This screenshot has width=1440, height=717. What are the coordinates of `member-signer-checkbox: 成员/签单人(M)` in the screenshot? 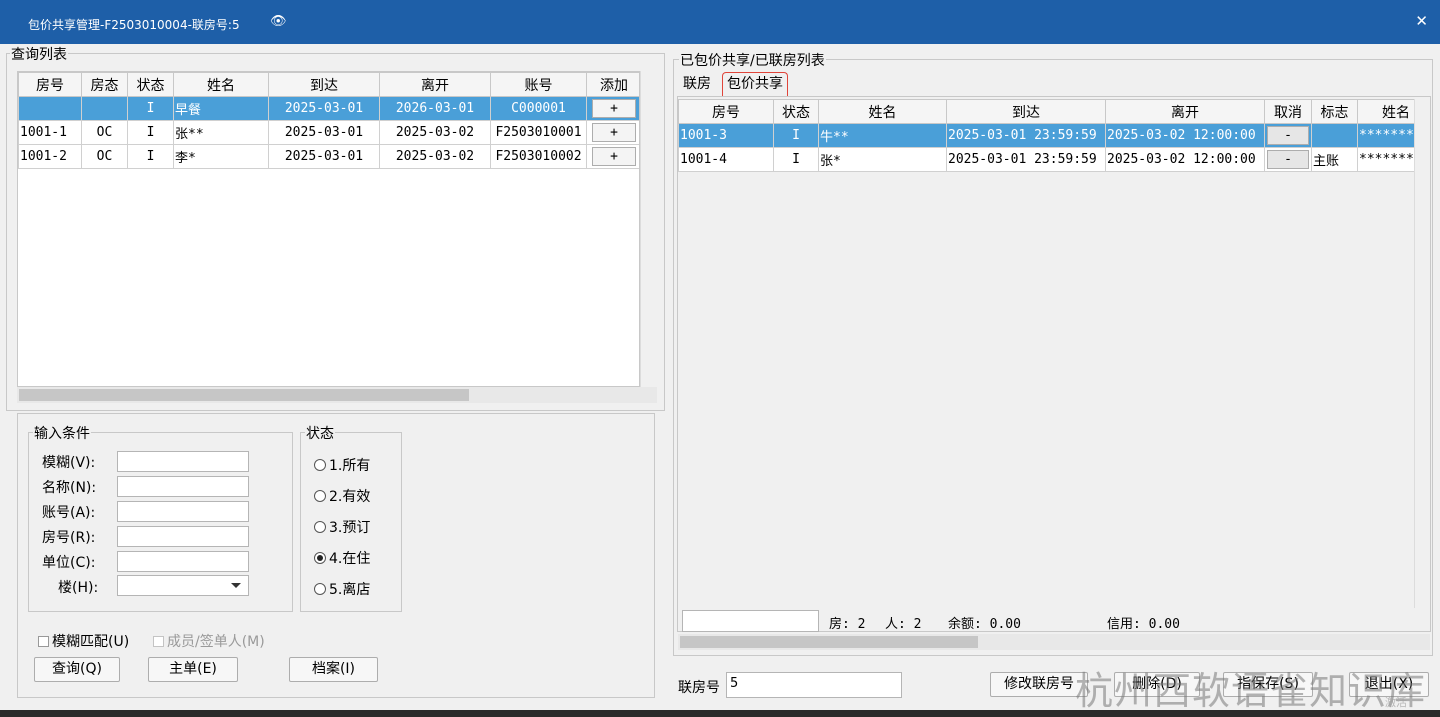 It's located at (209, 641).